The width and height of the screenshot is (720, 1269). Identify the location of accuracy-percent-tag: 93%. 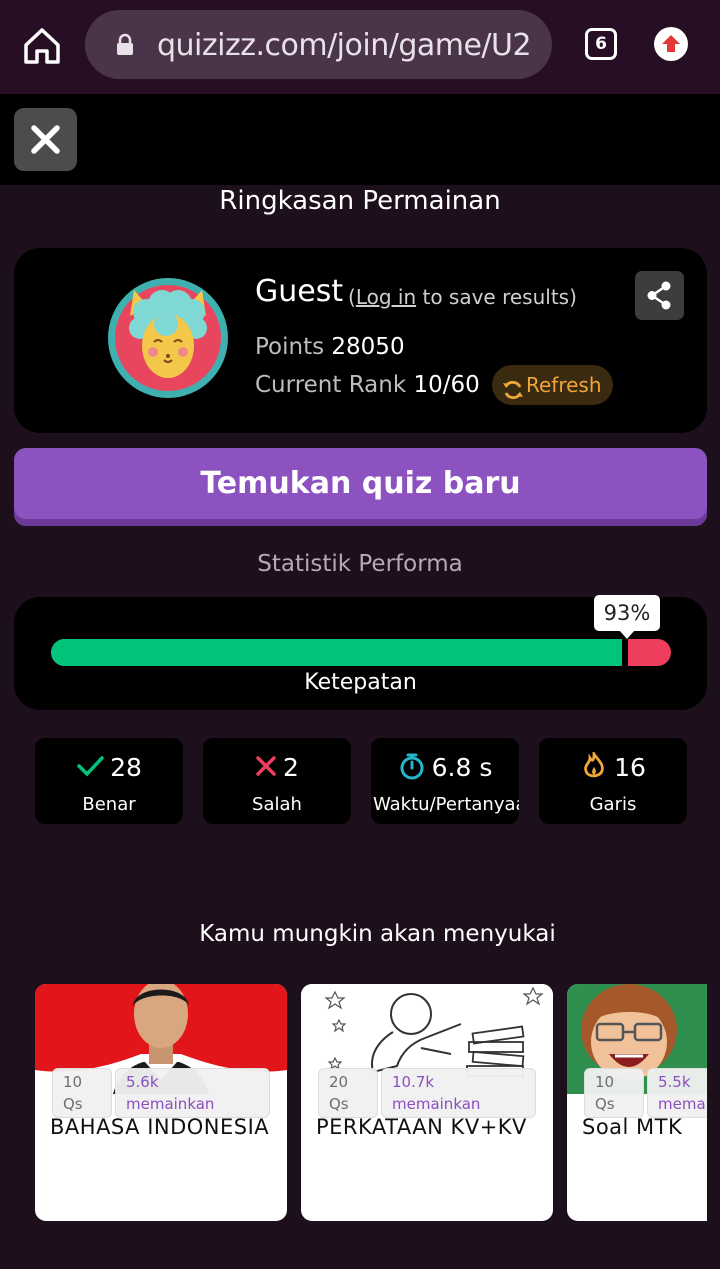
(627, 617).